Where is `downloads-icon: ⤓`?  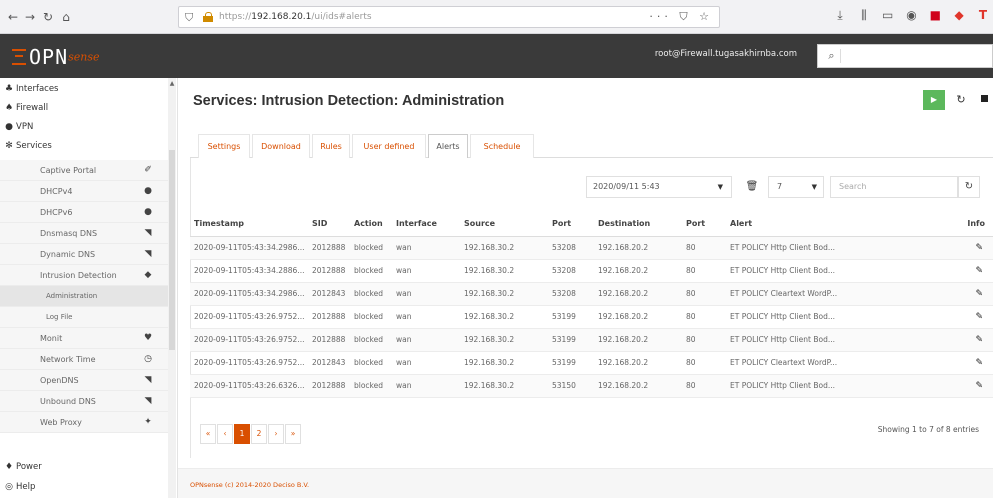
downloads-icon: ⤓ is located at coordinates (840, 15).